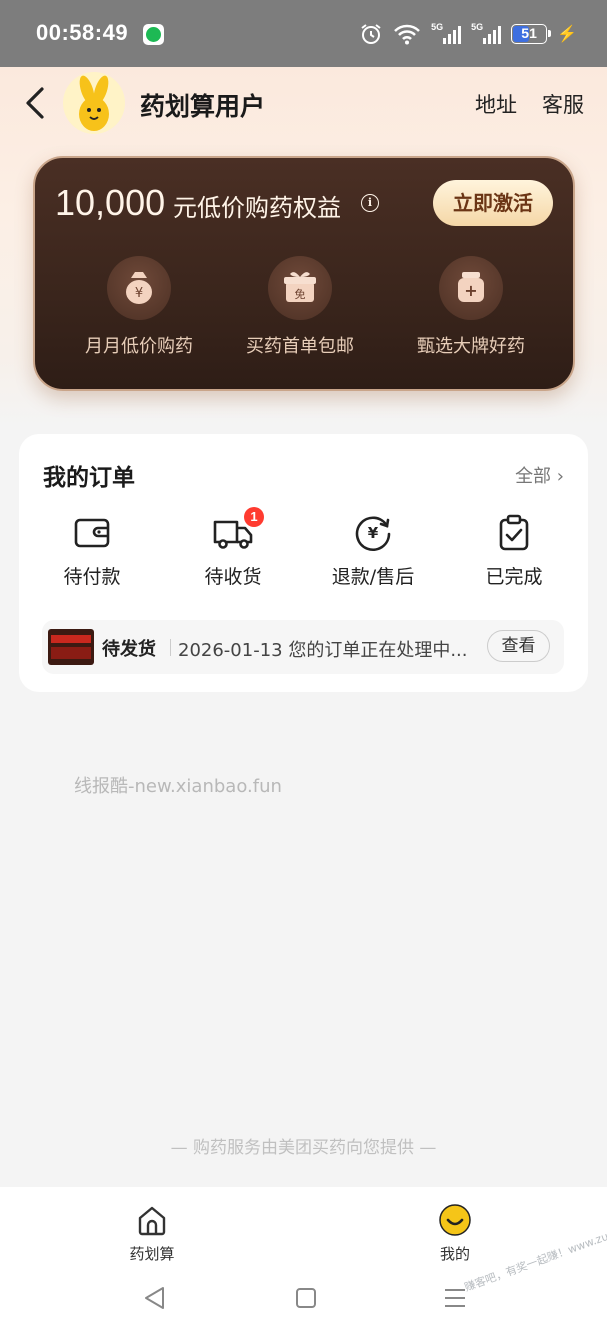  I want to click on info-icon: i, so click(370, 203).